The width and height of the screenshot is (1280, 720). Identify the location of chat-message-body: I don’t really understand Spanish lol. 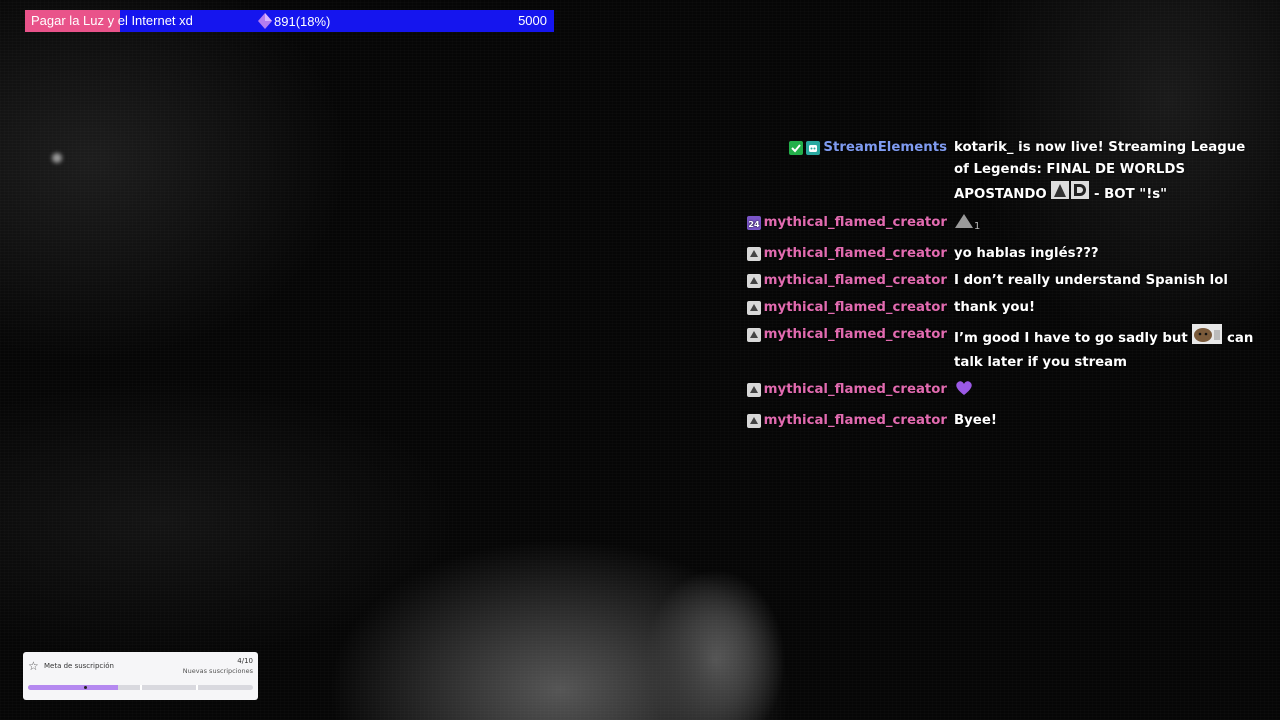
(1104, 281).